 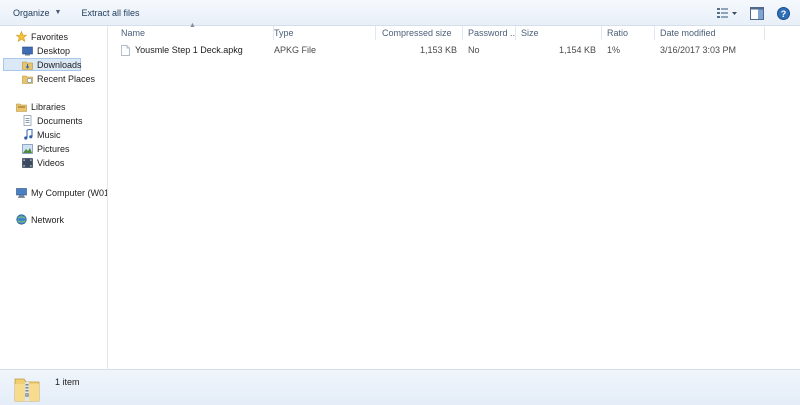 I want to click on command-bar: Organize ▼ Extract all files ?, so click(x=400, y=13).